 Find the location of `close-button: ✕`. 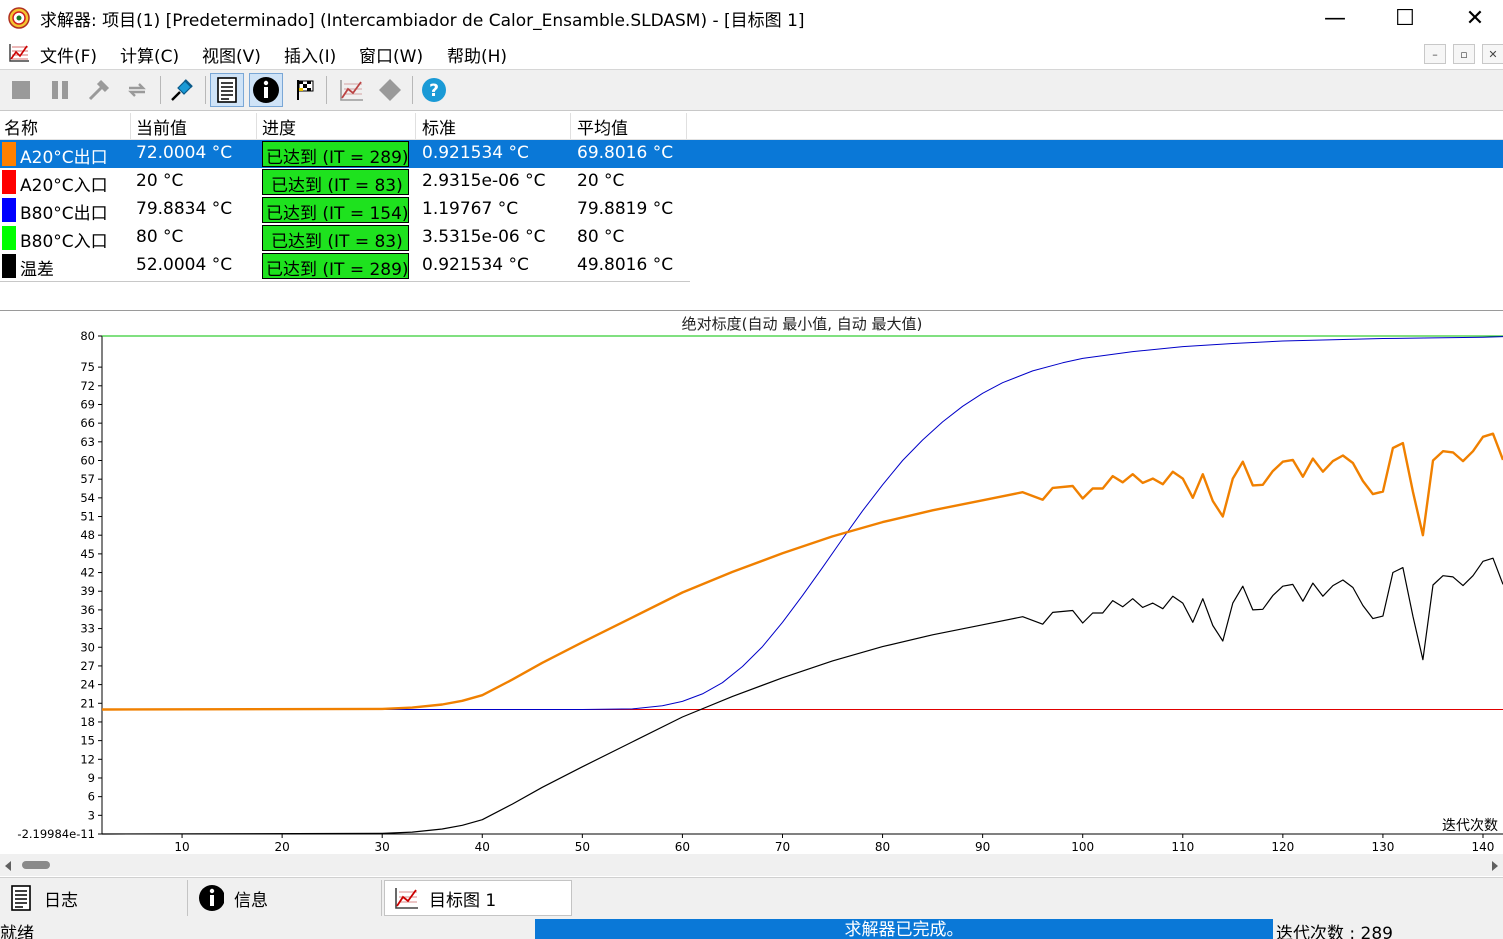

close-button: ✕ is located at coordinates (1471, 18).